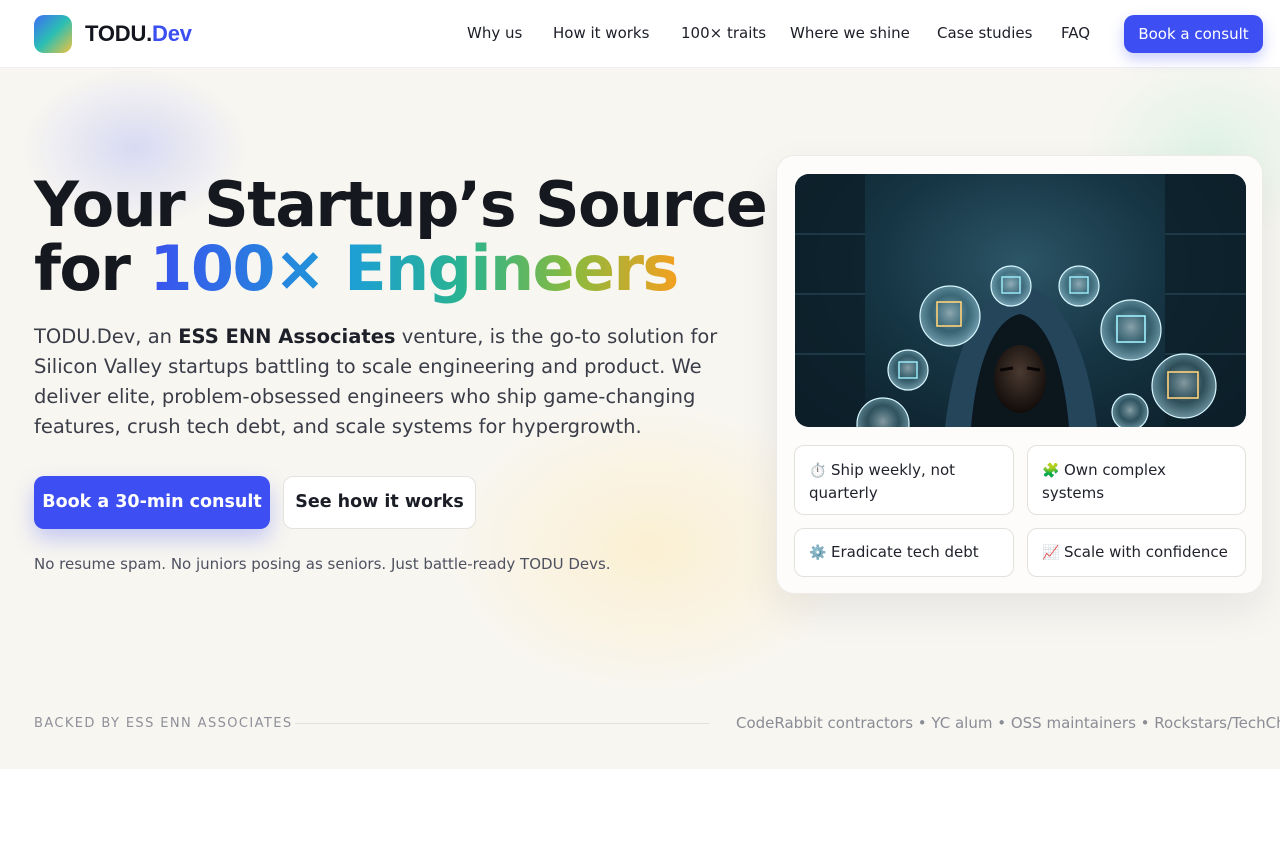 The height and width of the screenshot is (853, 1280). Describe the element at coordinates (163, 723) in the screenshot. I see `backed-by-label: BACKED BY ESS ENN ASSOCIATES` at that location.